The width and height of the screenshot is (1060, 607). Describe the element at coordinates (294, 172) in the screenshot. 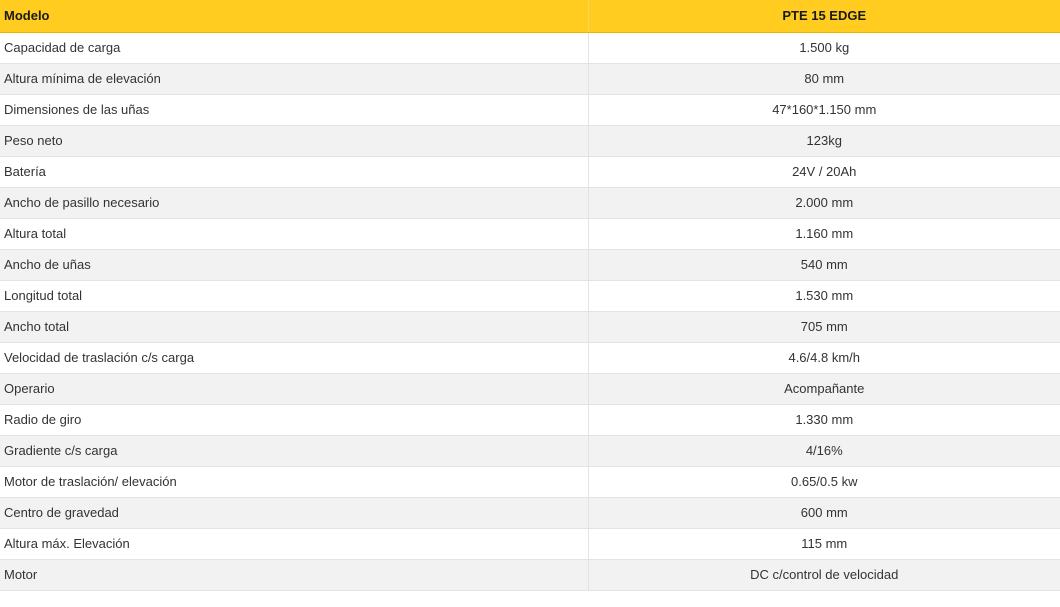

I see `spec-label: Batería` at that location.